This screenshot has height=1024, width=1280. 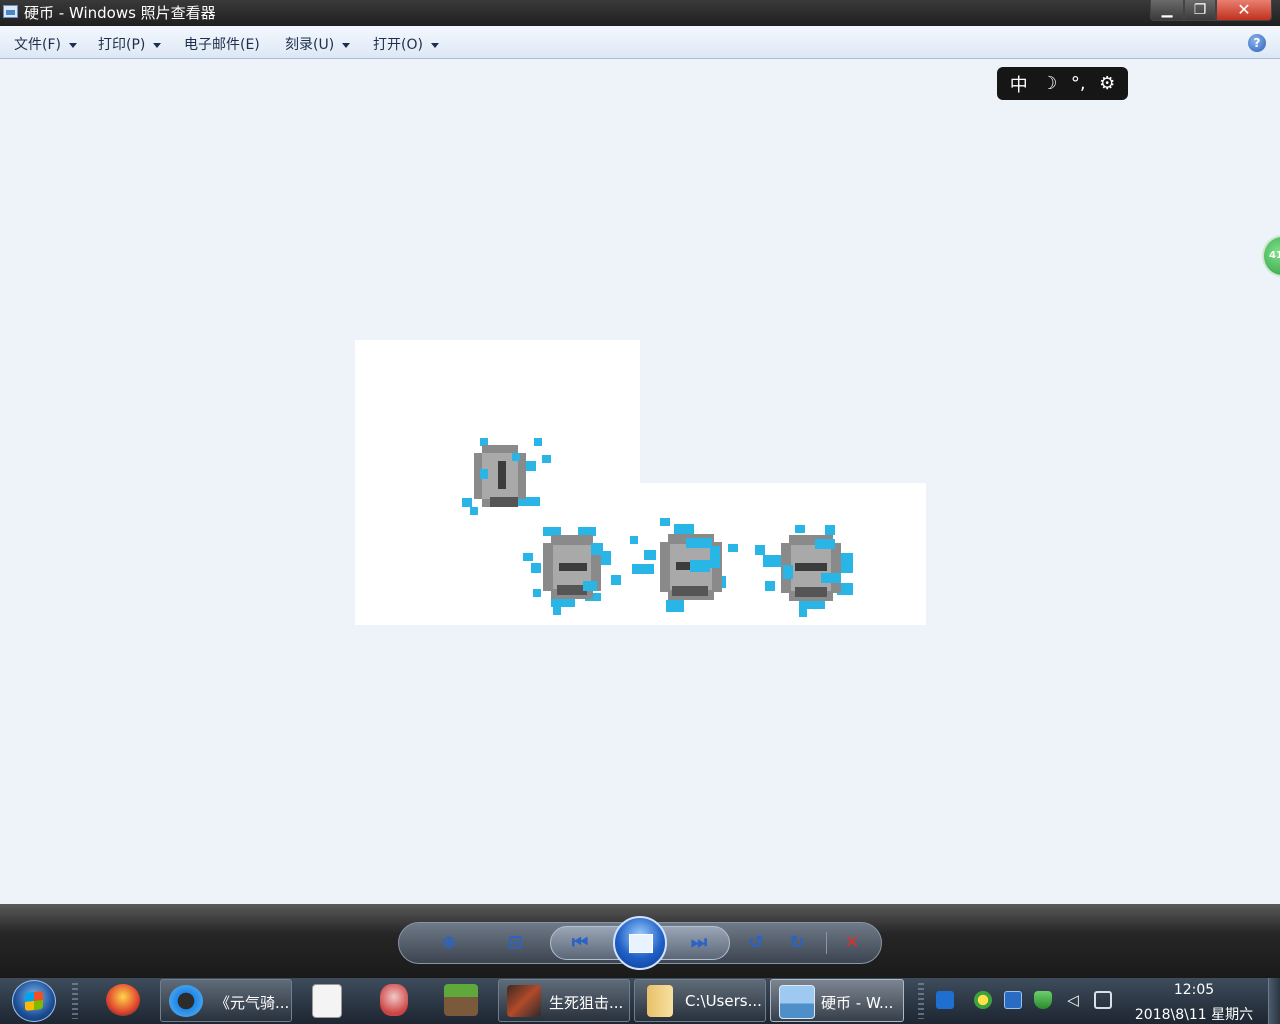 What do you see at coordinates (1167, 10) in the screenshot?
I see `minimize-button: ▁` at bounding box center [1167, 10].